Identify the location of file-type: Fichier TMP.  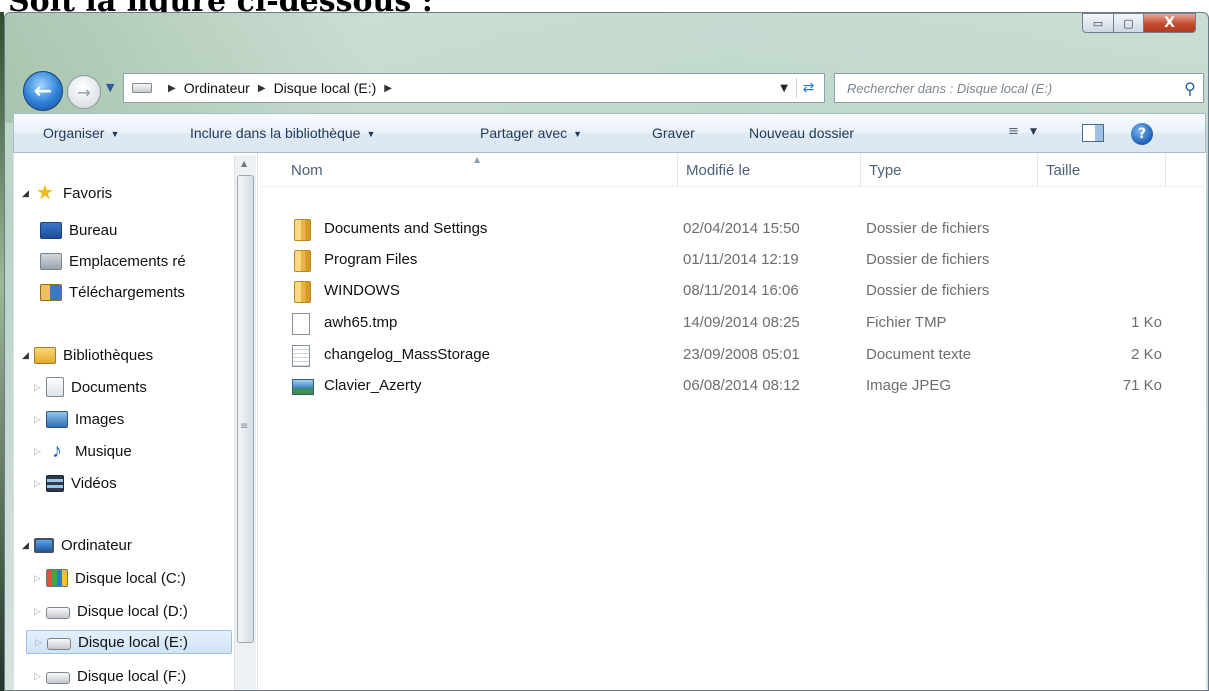
(906, 322).